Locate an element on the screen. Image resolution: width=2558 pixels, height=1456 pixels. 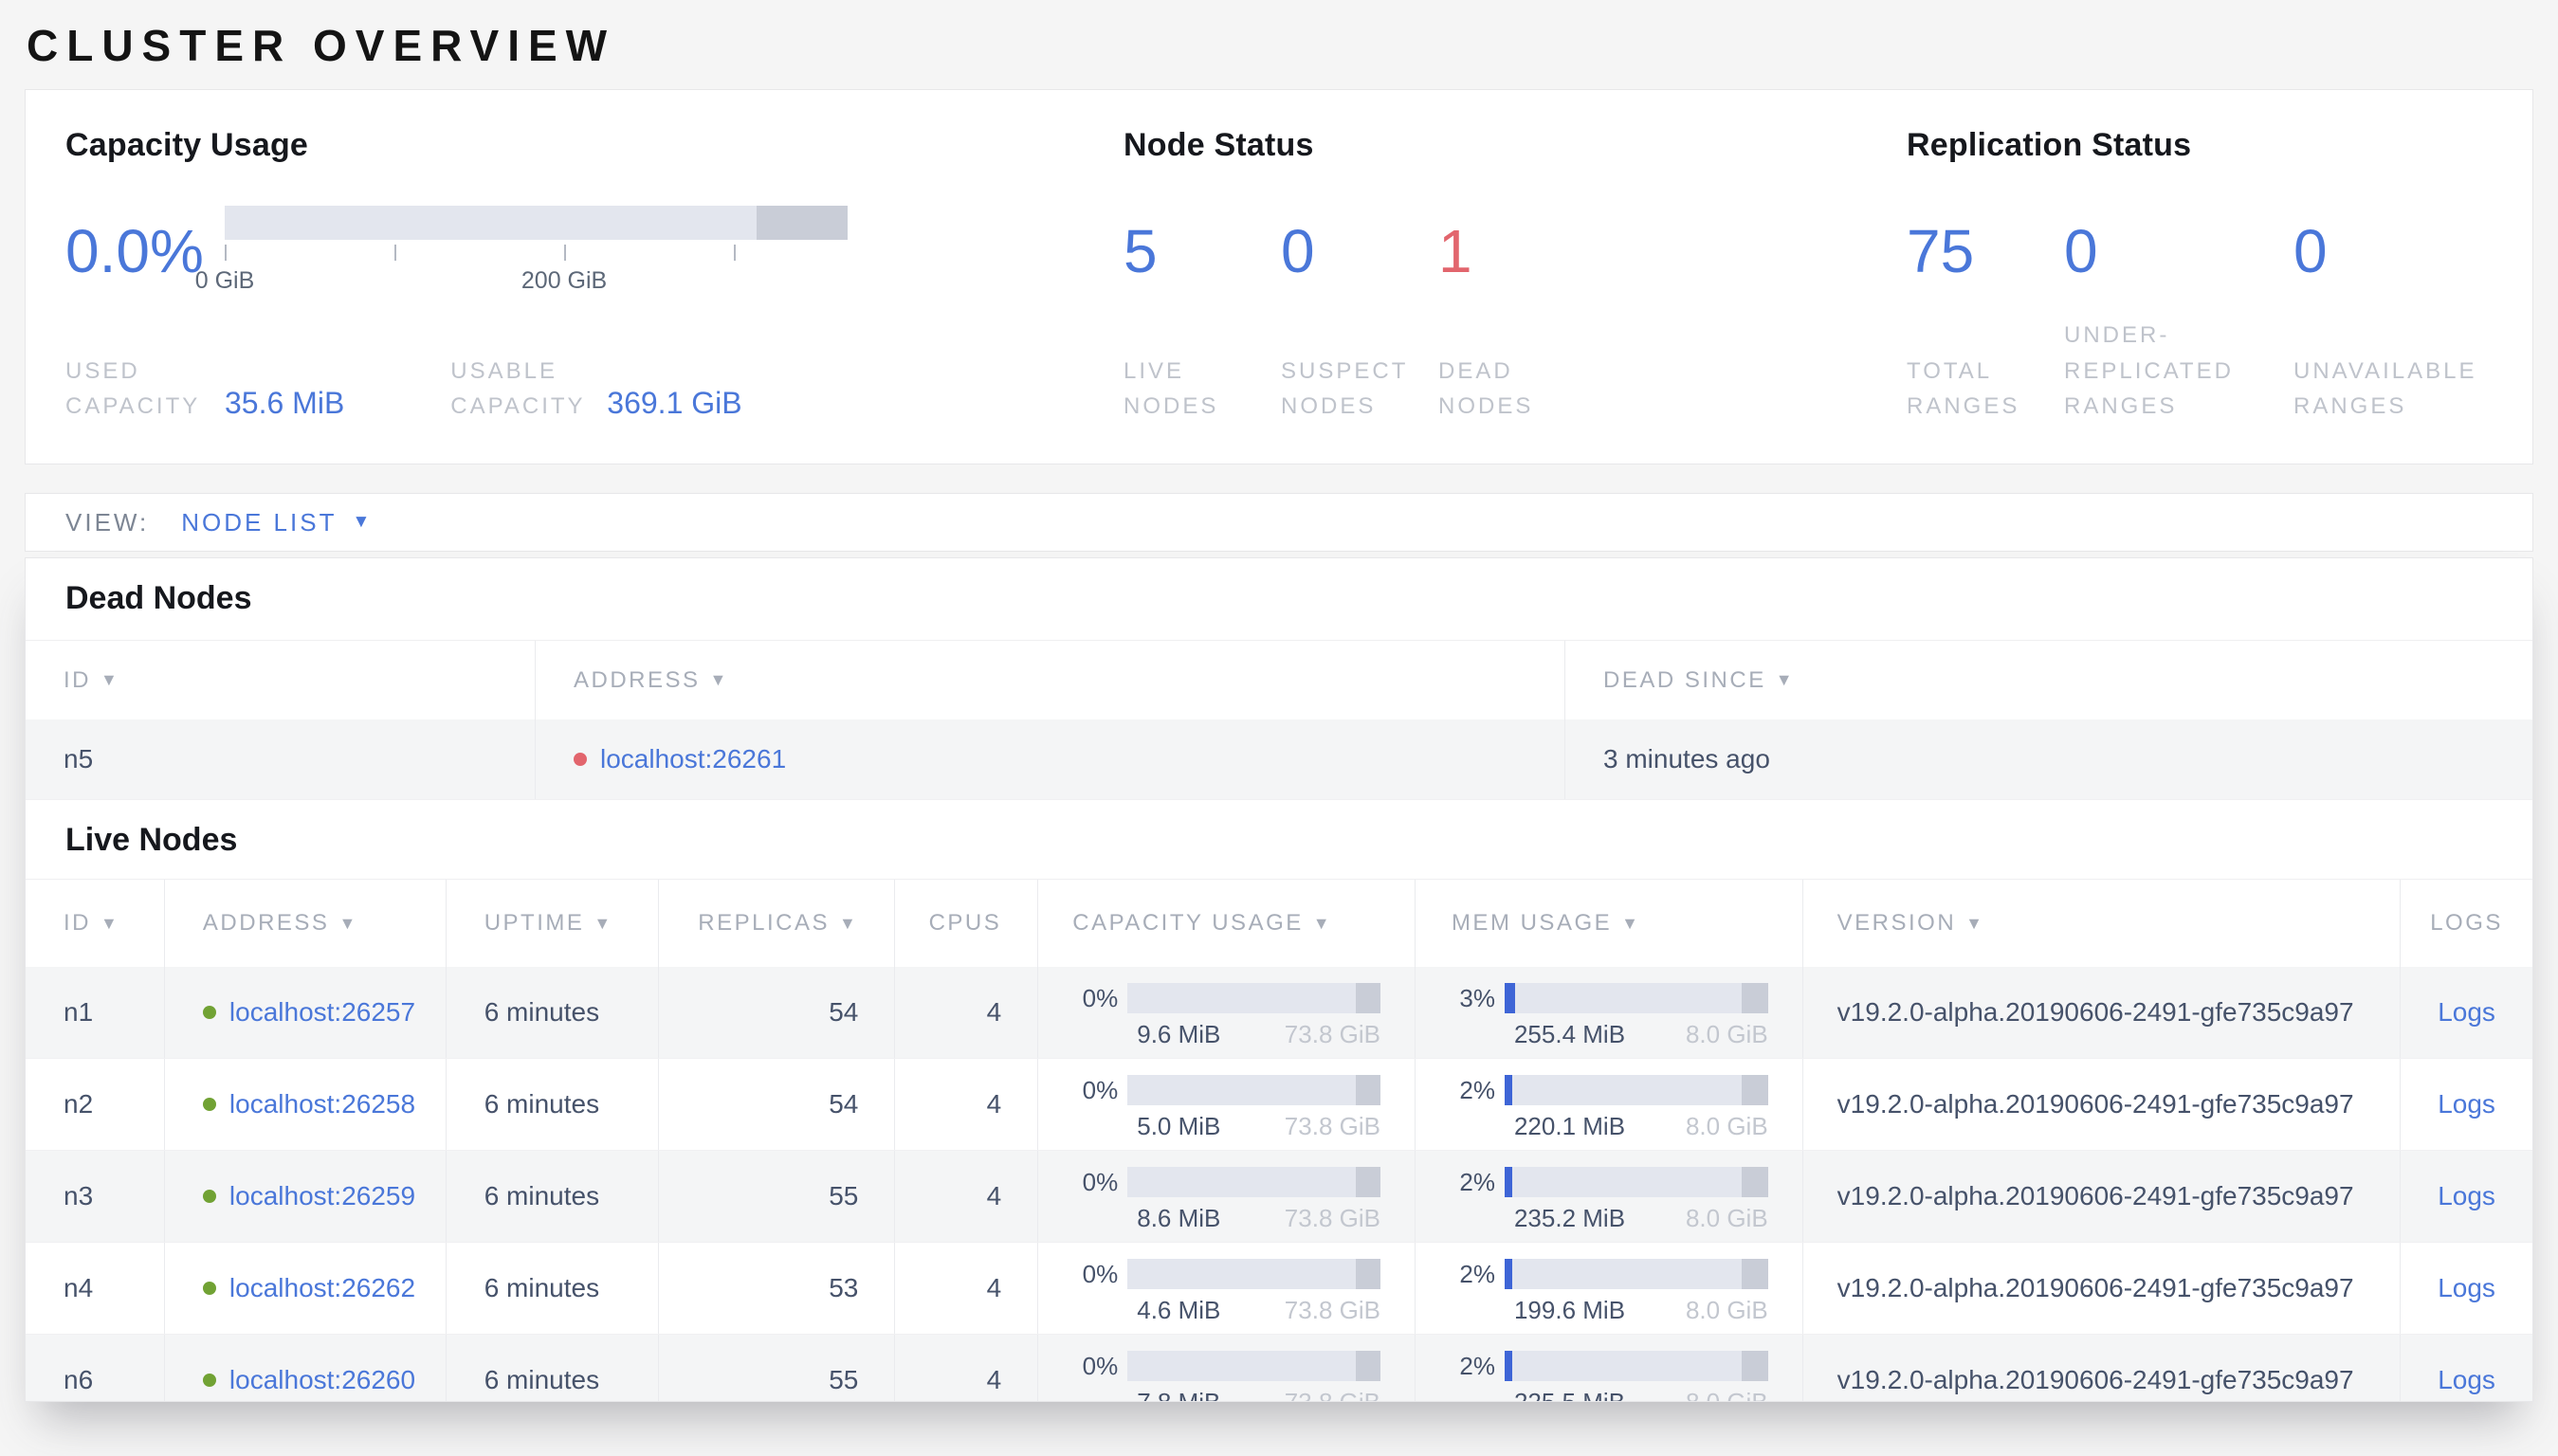
total-ranges-count: 75 is located at coordinates (1941, 251).